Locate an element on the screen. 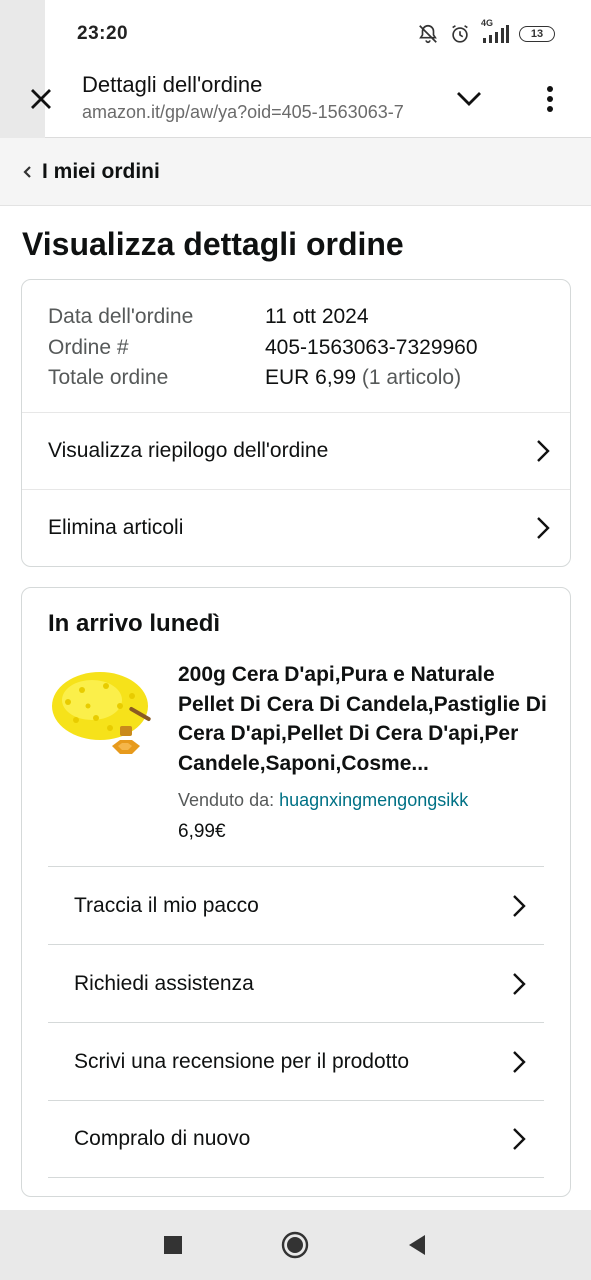 This screenshot has width=591, height=1280. delete-items-link: Elimina articoli is located at coordinates (296, 527).